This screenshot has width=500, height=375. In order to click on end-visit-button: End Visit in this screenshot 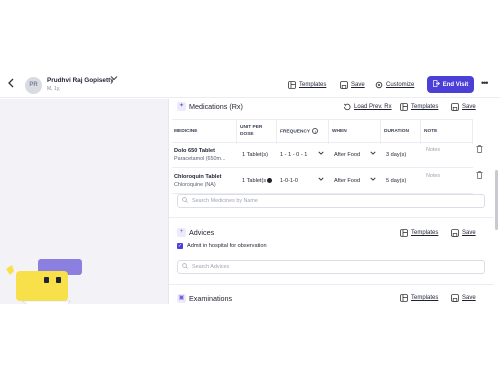, I will do `click(450, 84)`.